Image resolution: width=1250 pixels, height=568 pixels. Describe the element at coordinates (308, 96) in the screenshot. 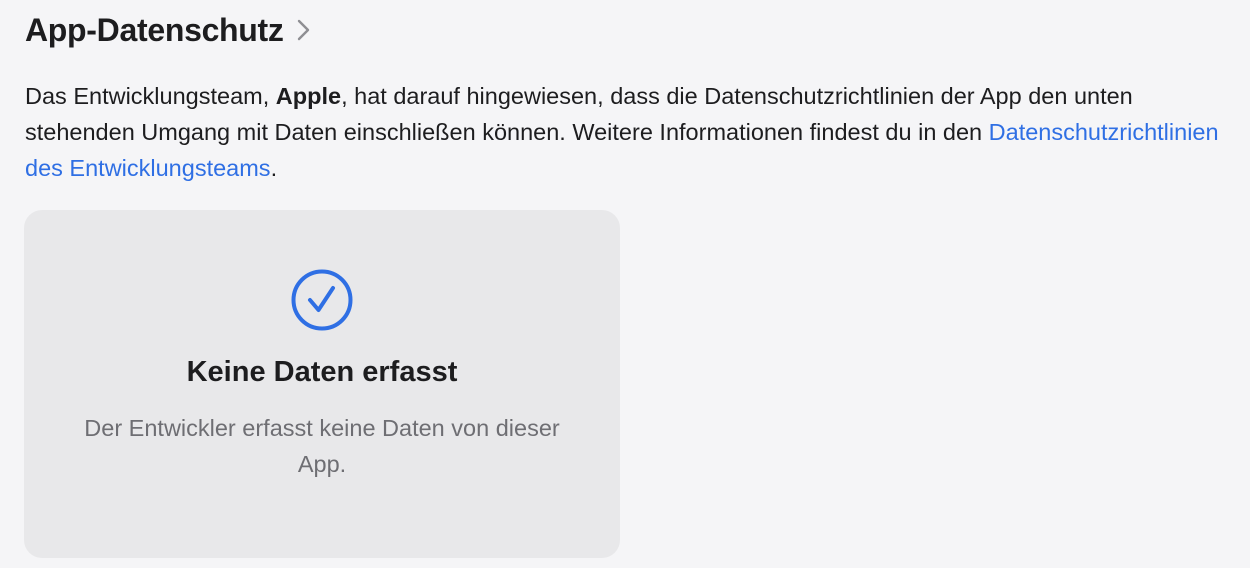

I see `developer-name: Apple` at that location.